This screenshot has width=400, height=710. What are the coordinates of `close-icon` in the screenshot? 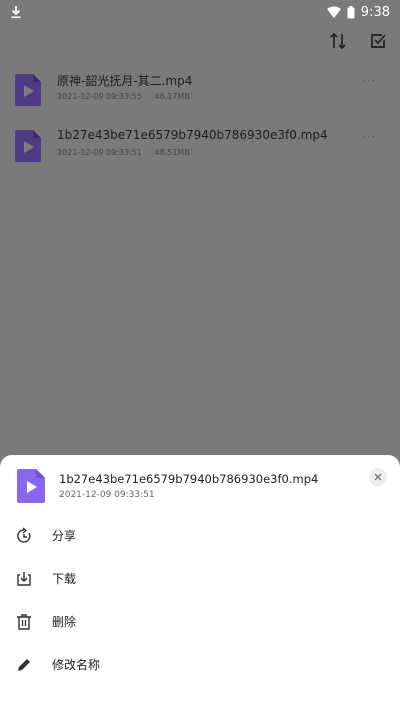 It's located at (378, 477).